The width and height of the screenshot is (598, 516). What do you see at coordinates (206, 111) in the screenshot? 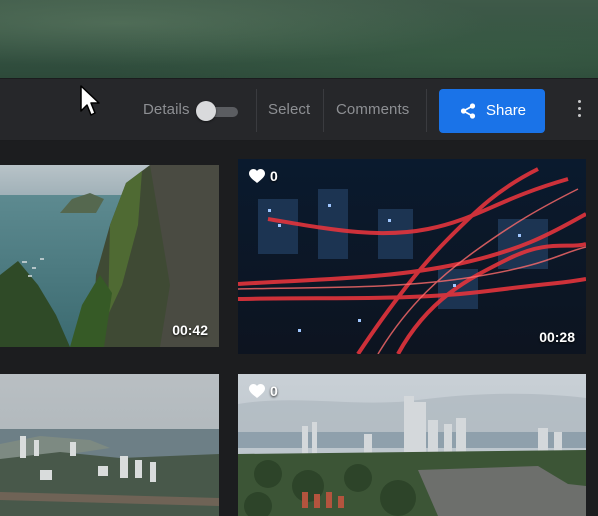
I see `toggle-knob` at bounding box center [206, 111].